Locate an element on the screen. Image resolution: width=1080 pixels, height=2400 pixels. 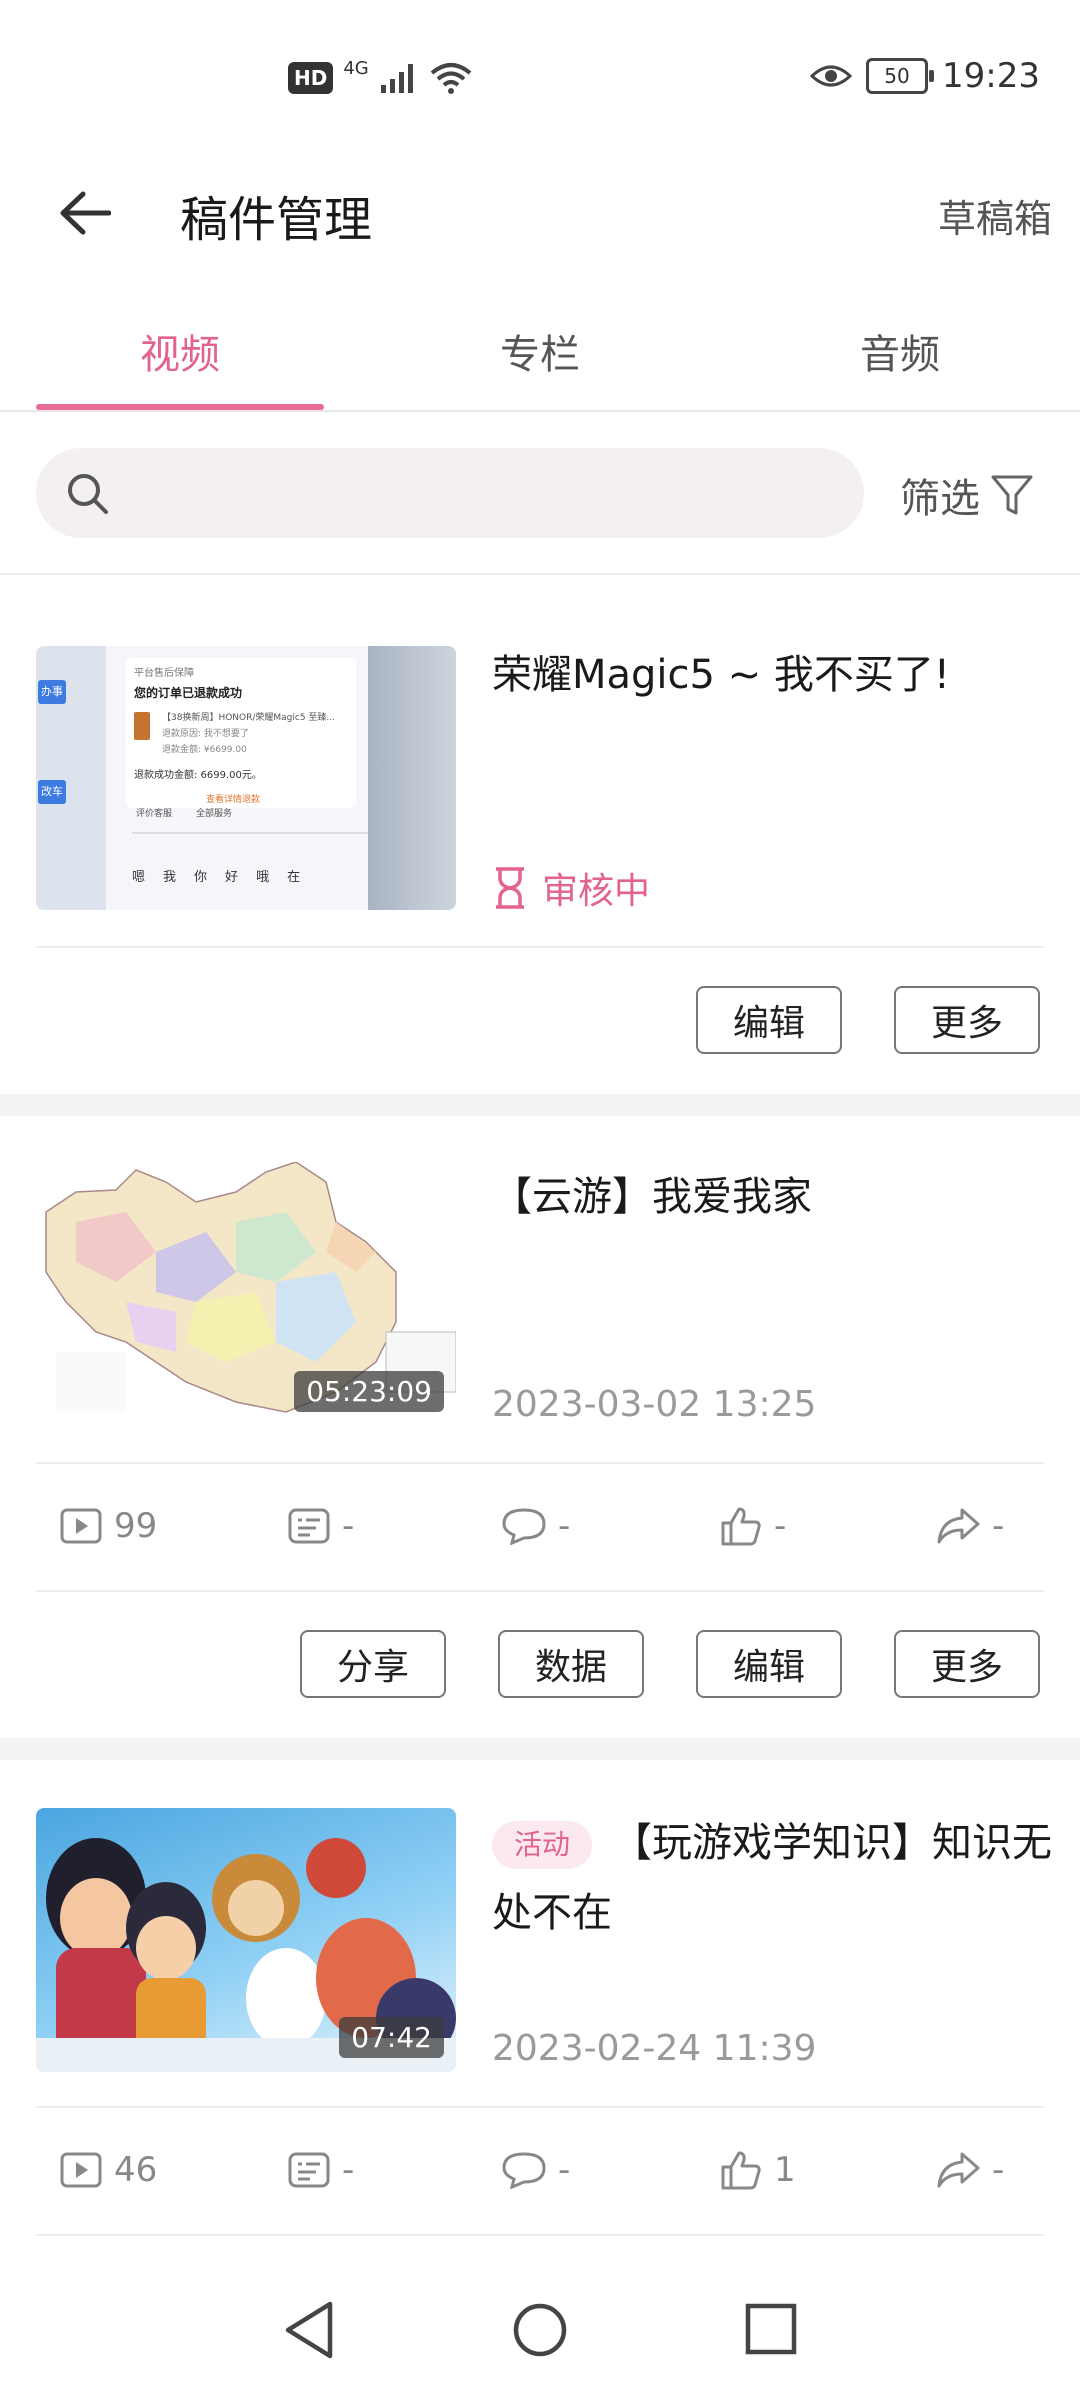
publish-date: 2023-02-24 11:39 is located at coordinates (654, 2048).